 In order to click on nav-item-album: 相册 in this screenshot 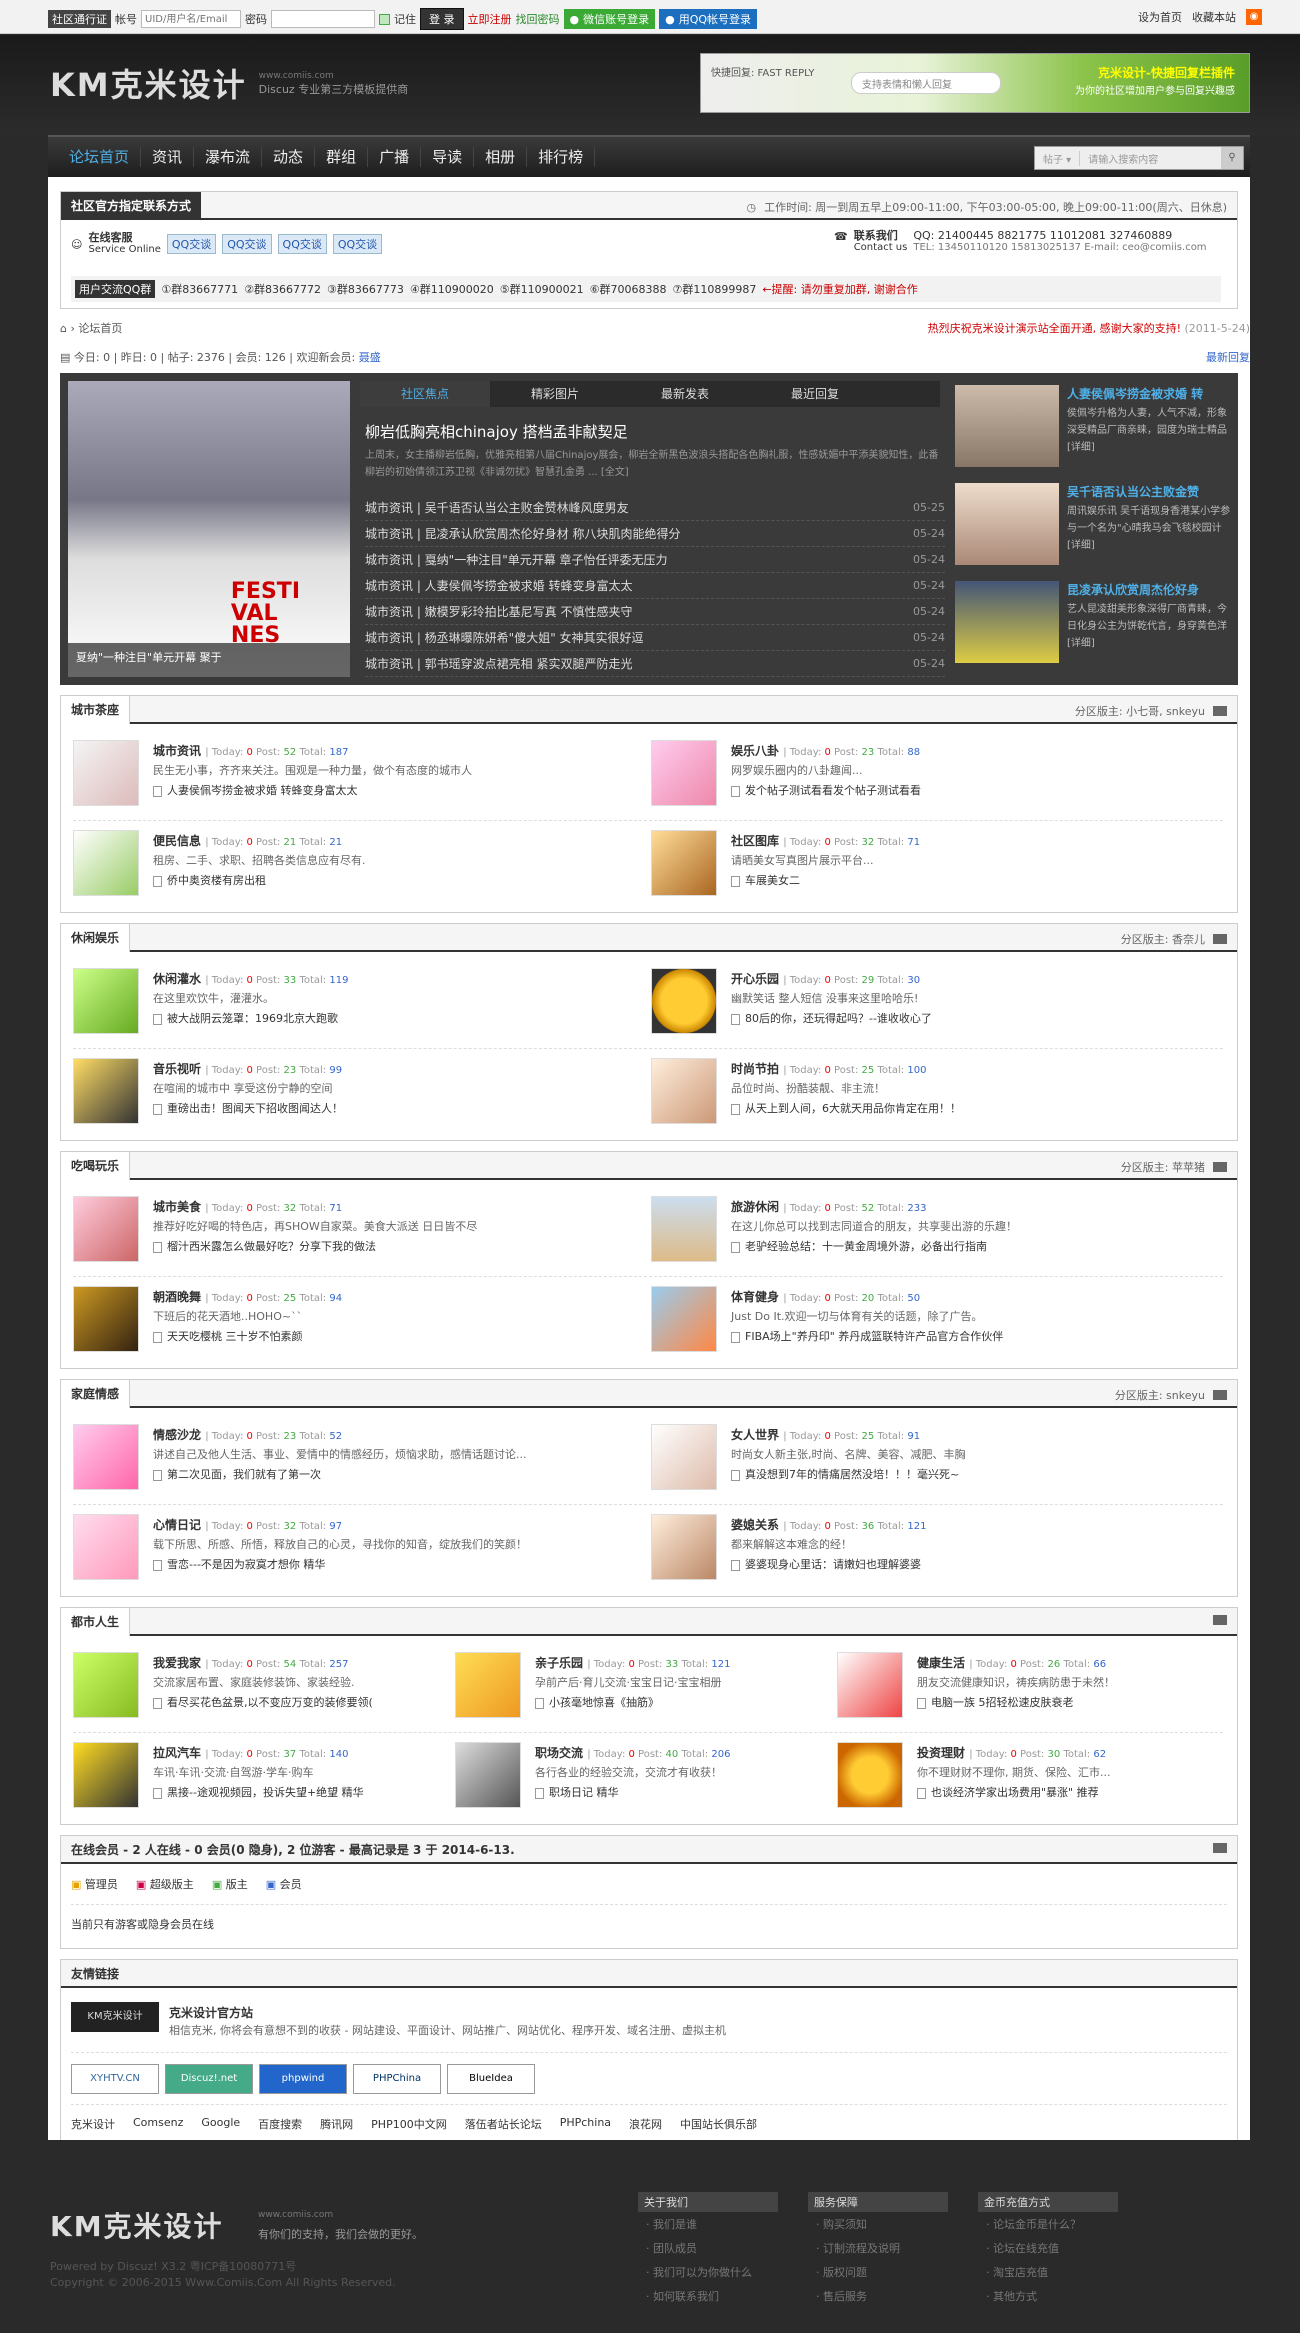, I will do `click(501, 157)`.